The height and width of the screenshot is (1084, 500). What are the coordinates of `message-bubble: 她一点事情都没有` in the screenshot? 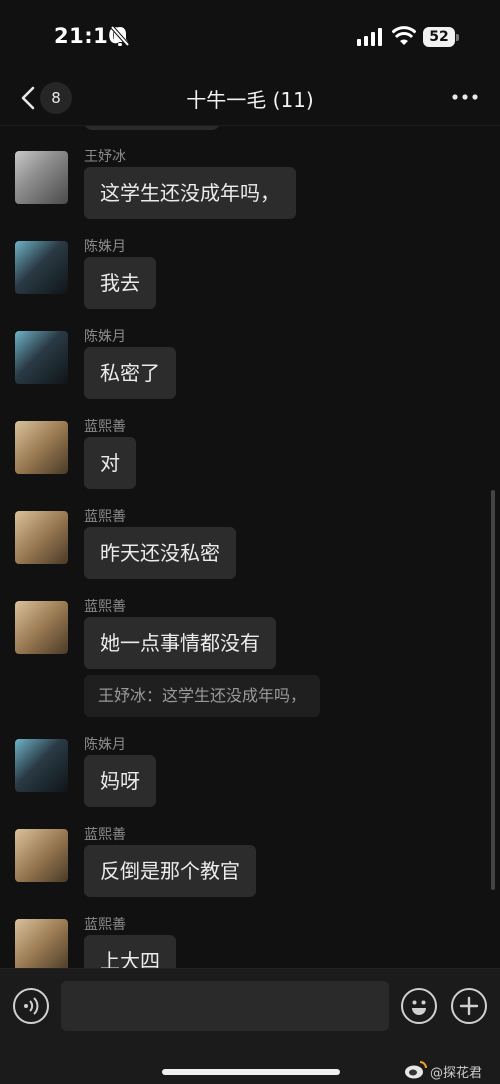 It's located at (180, 643).